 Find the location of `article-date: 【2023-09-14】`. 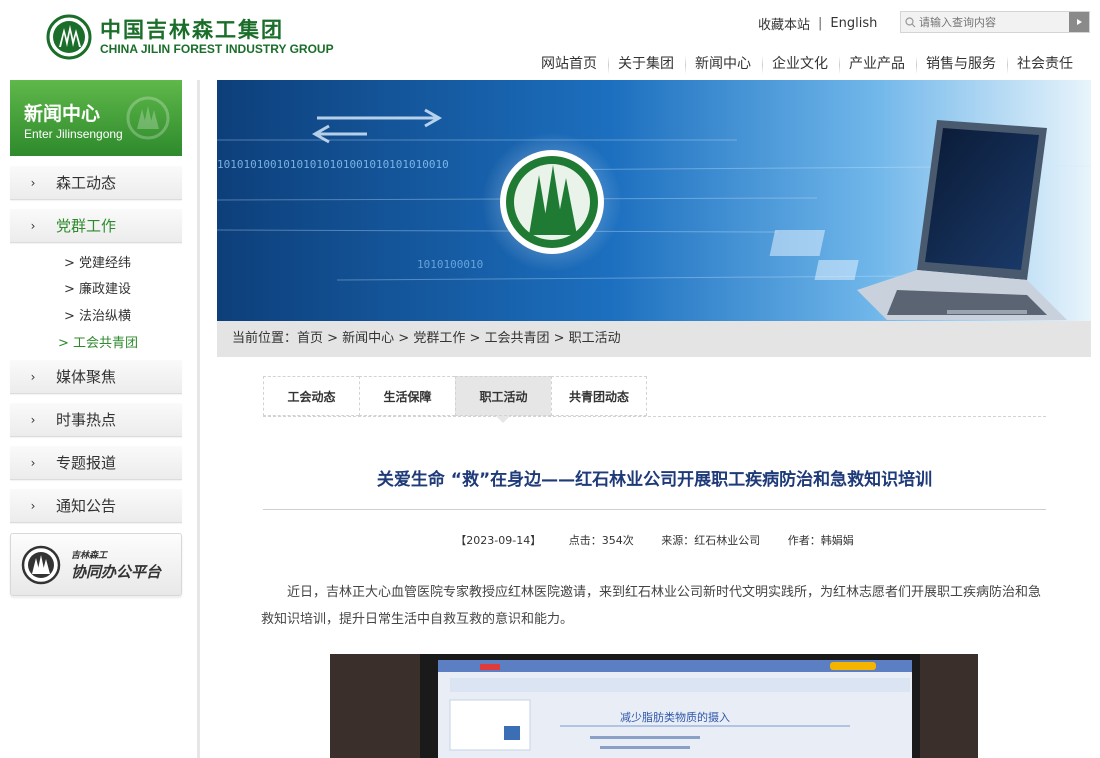

article-date: 【2023-09-14】 is located at coordinates (498, 540).